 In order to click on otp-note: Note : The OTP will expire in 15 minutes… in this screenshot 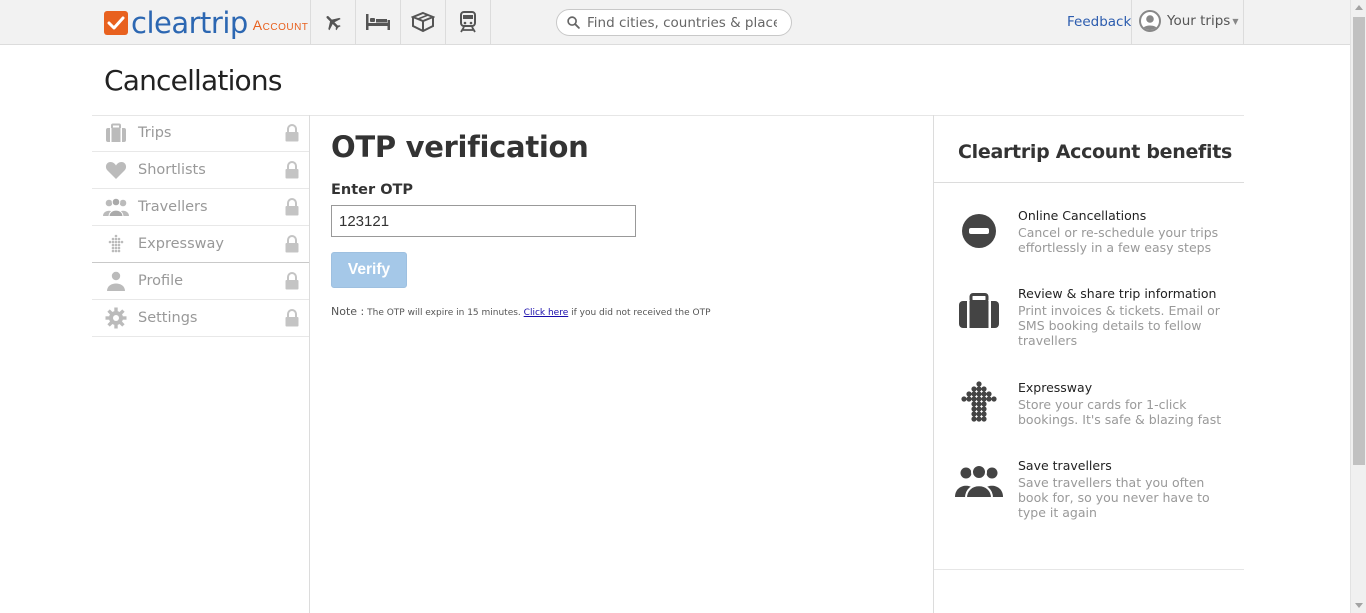, I will do `click(521, 311)`.